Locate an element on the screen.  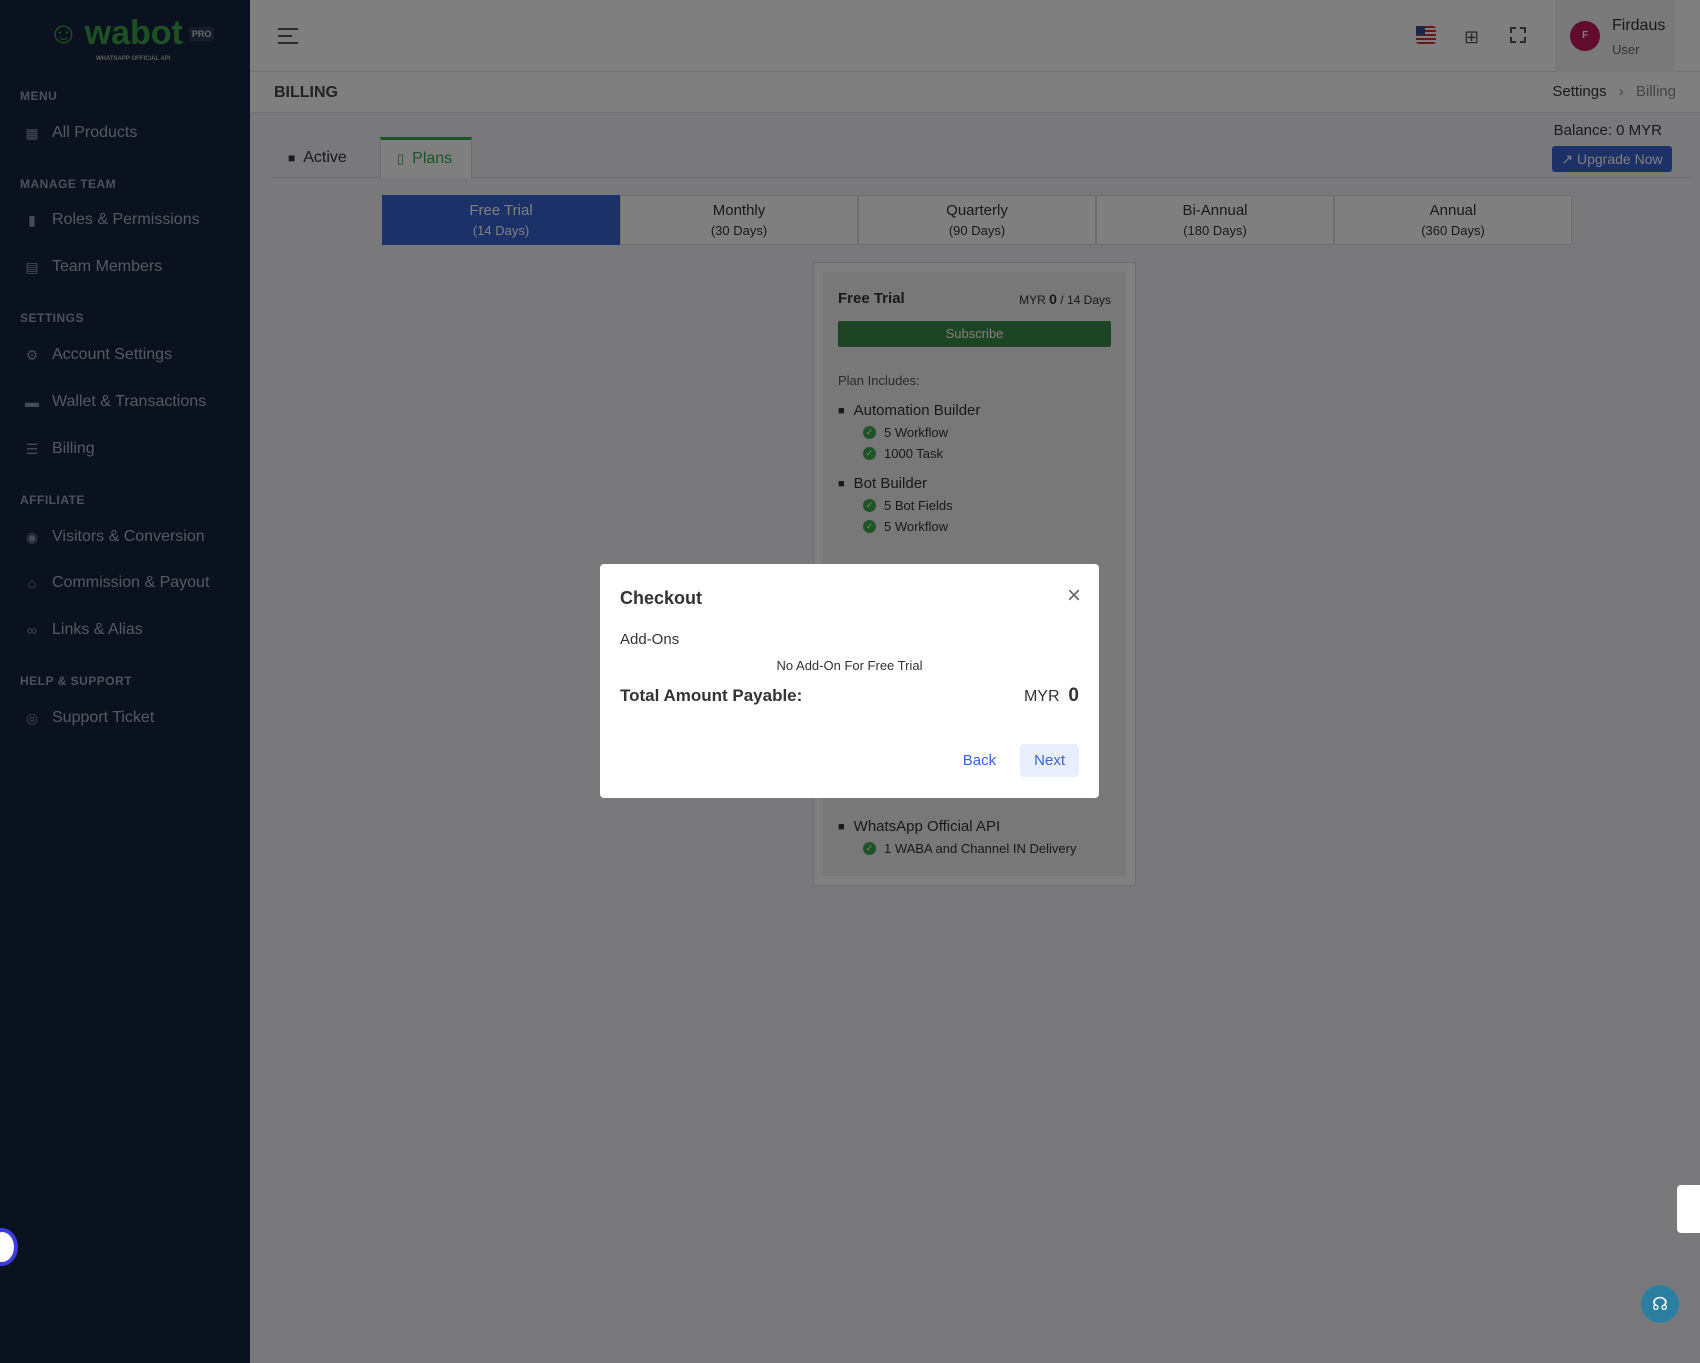
no-addon-text: No Add-On For Free Trial is located at coordinates (849, 665).